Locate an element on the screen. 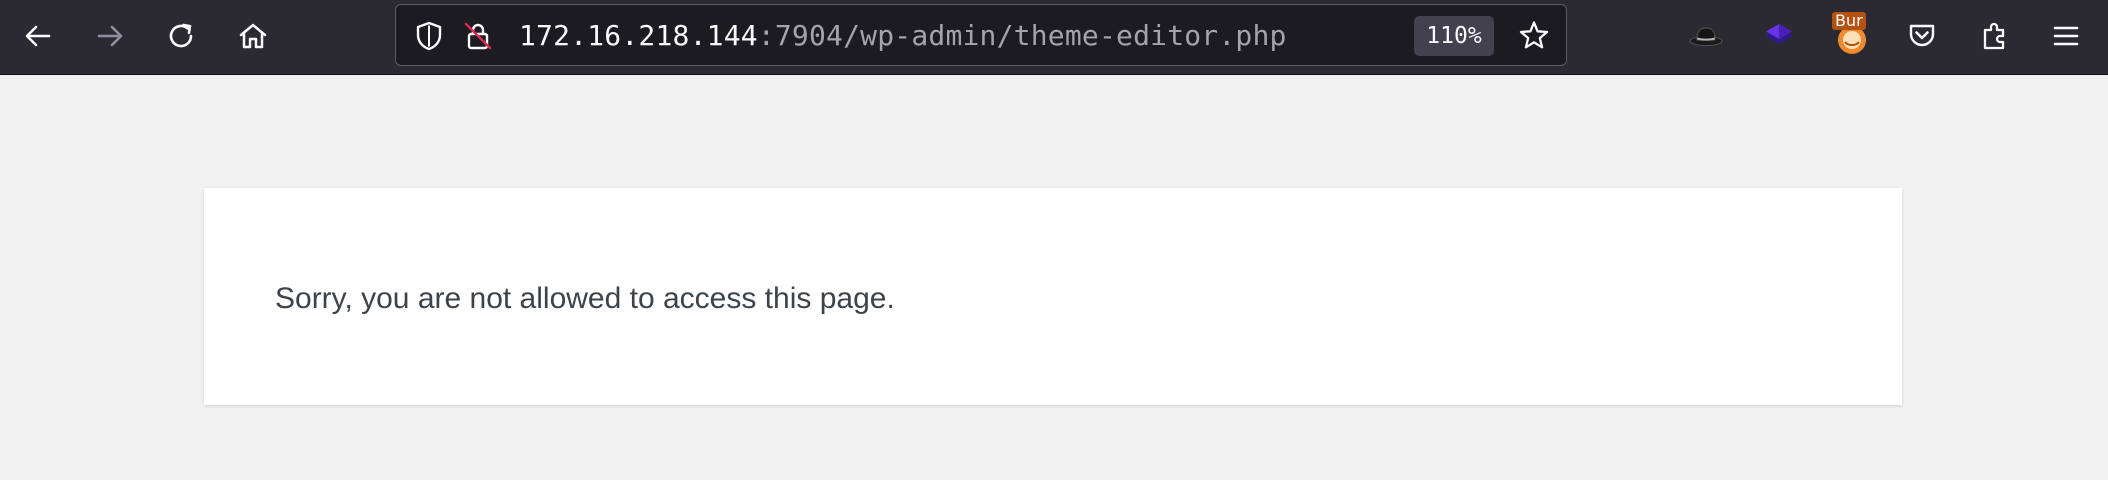  stack-extension-button is located at coordinates (1779, 36).